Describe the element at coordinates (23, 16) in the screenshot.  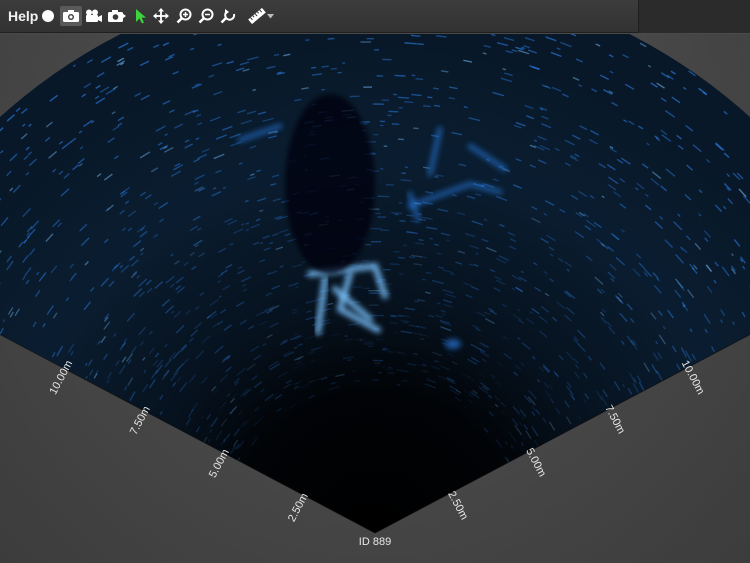
I see `help-menu: Help` at that location.